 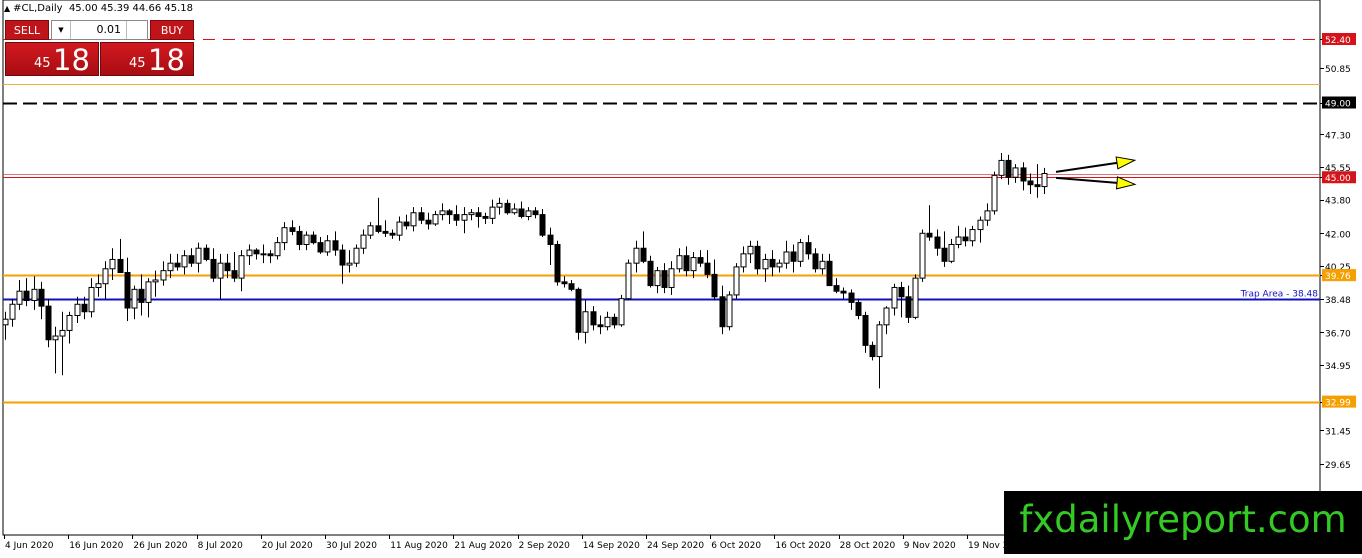 I want to click on spinner-icon, so click(x=136, y=30).